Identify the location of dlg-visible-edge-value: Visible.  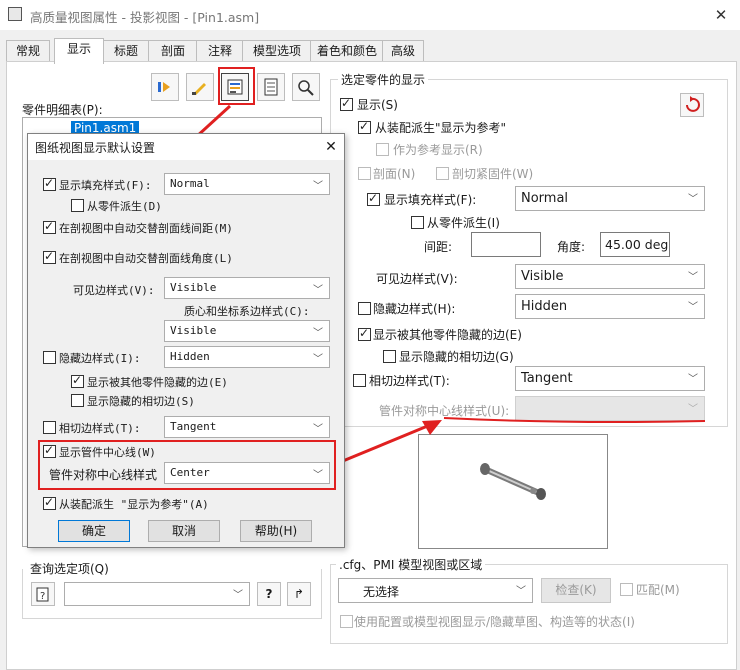
(193, 287).